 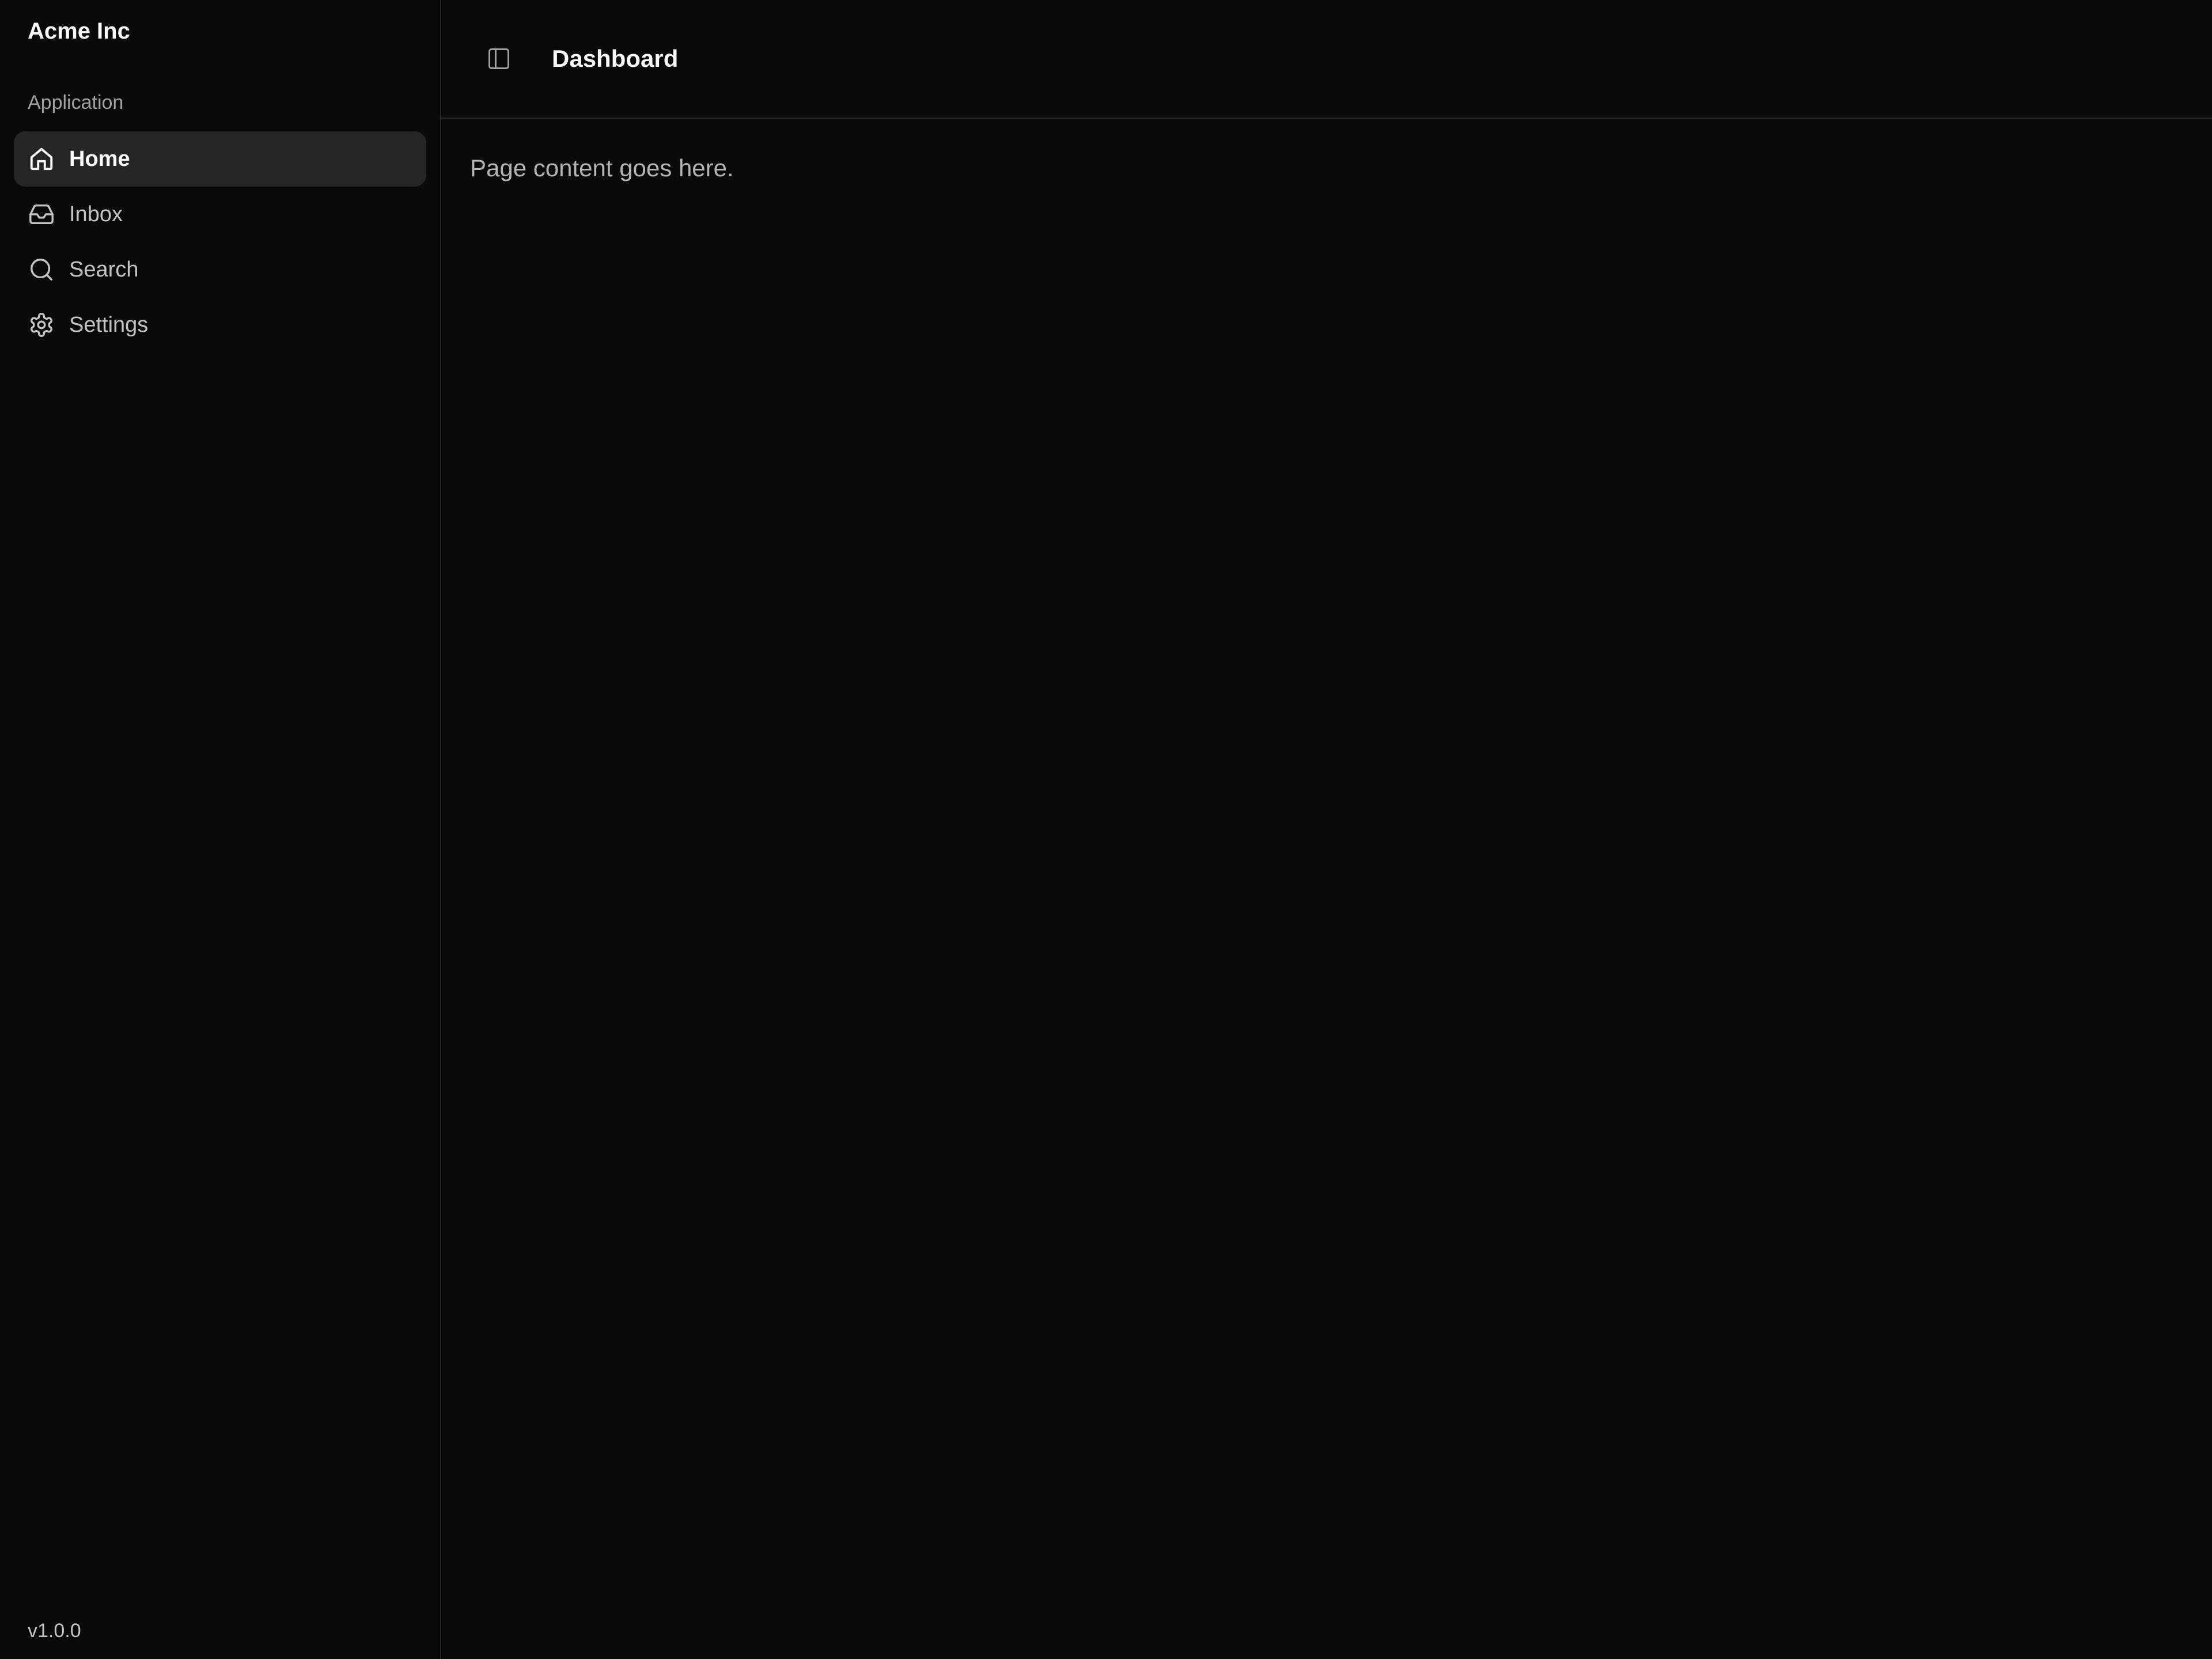 I want to click on brand-name: Acme Inc, so click(x=79, y=31).